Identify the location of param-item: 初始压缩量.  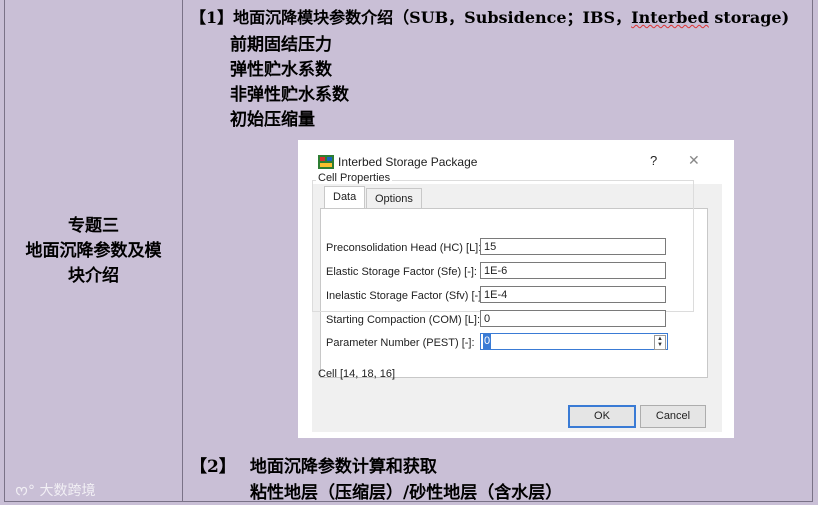
(272, 120).